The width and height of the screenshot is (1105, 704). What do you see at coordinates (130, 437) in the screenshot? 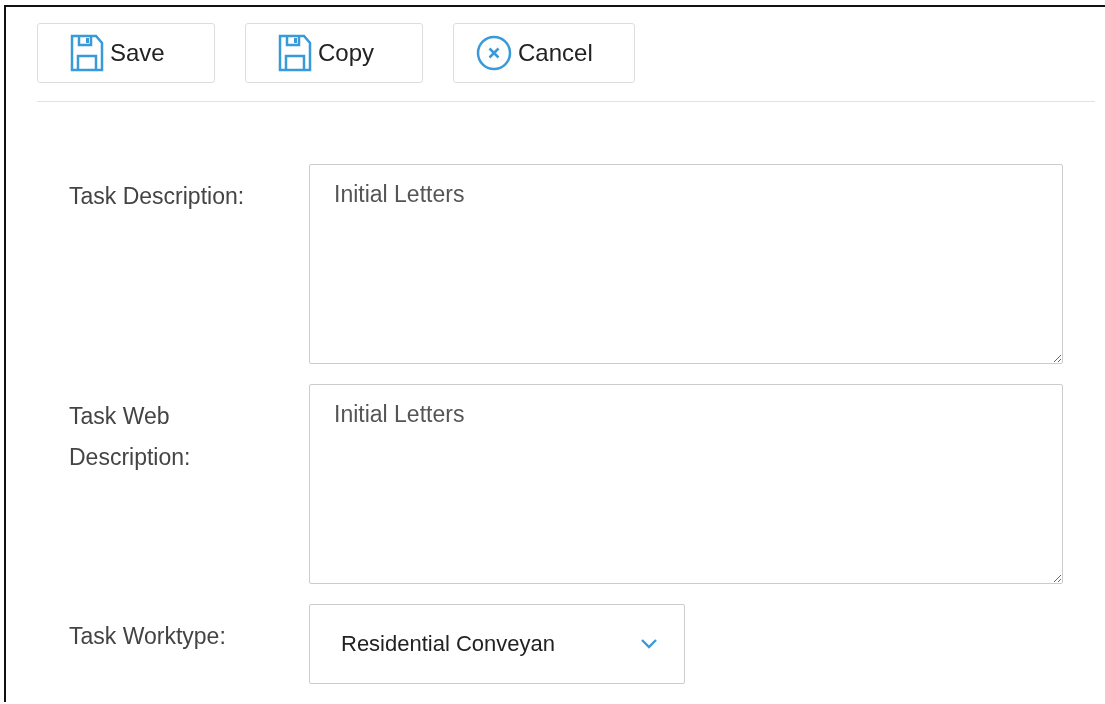
I see `field-label: Task Web Description:` at bounding box center [130, 437].